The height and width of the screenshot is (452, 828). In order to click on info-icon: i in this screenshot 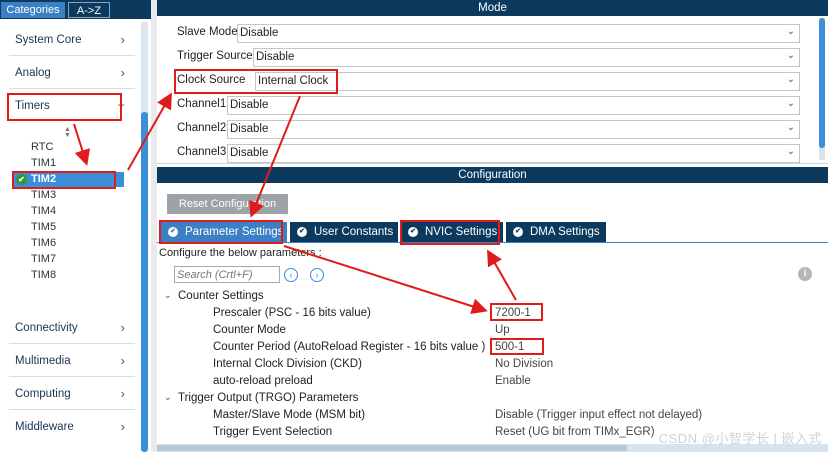, I will do `click(805, 274)`.